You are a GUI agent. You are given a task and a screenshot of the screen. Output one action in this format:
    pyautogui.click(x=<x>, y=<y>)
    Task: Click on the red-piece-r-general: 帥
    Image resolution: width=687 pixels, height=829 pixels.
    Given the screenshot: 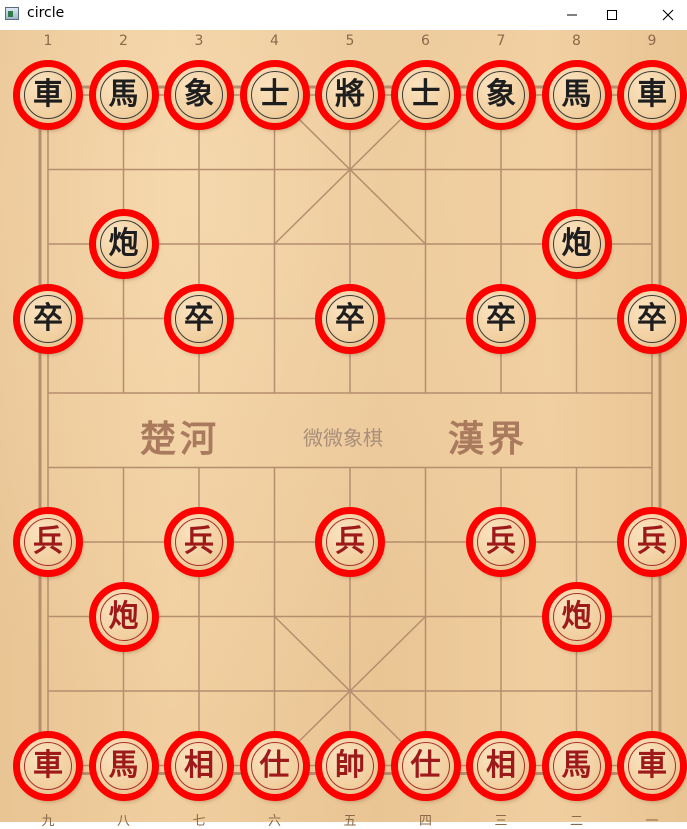 What is the action you would take?
    pyautogui.click(x=350, y=765)
    